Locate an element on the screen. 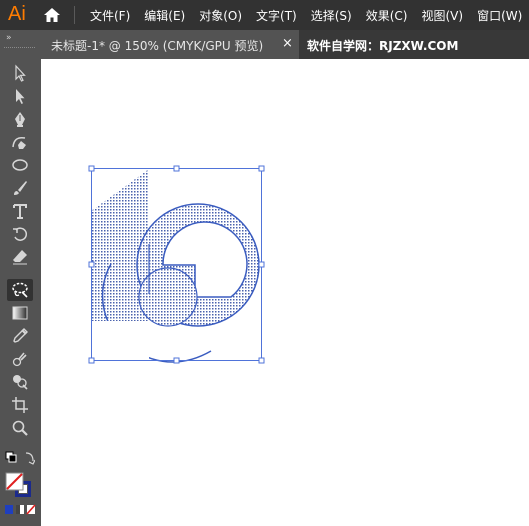 This screenshot has height=526, width=529. paintbrush-icon is located at coordinates (20, 188).